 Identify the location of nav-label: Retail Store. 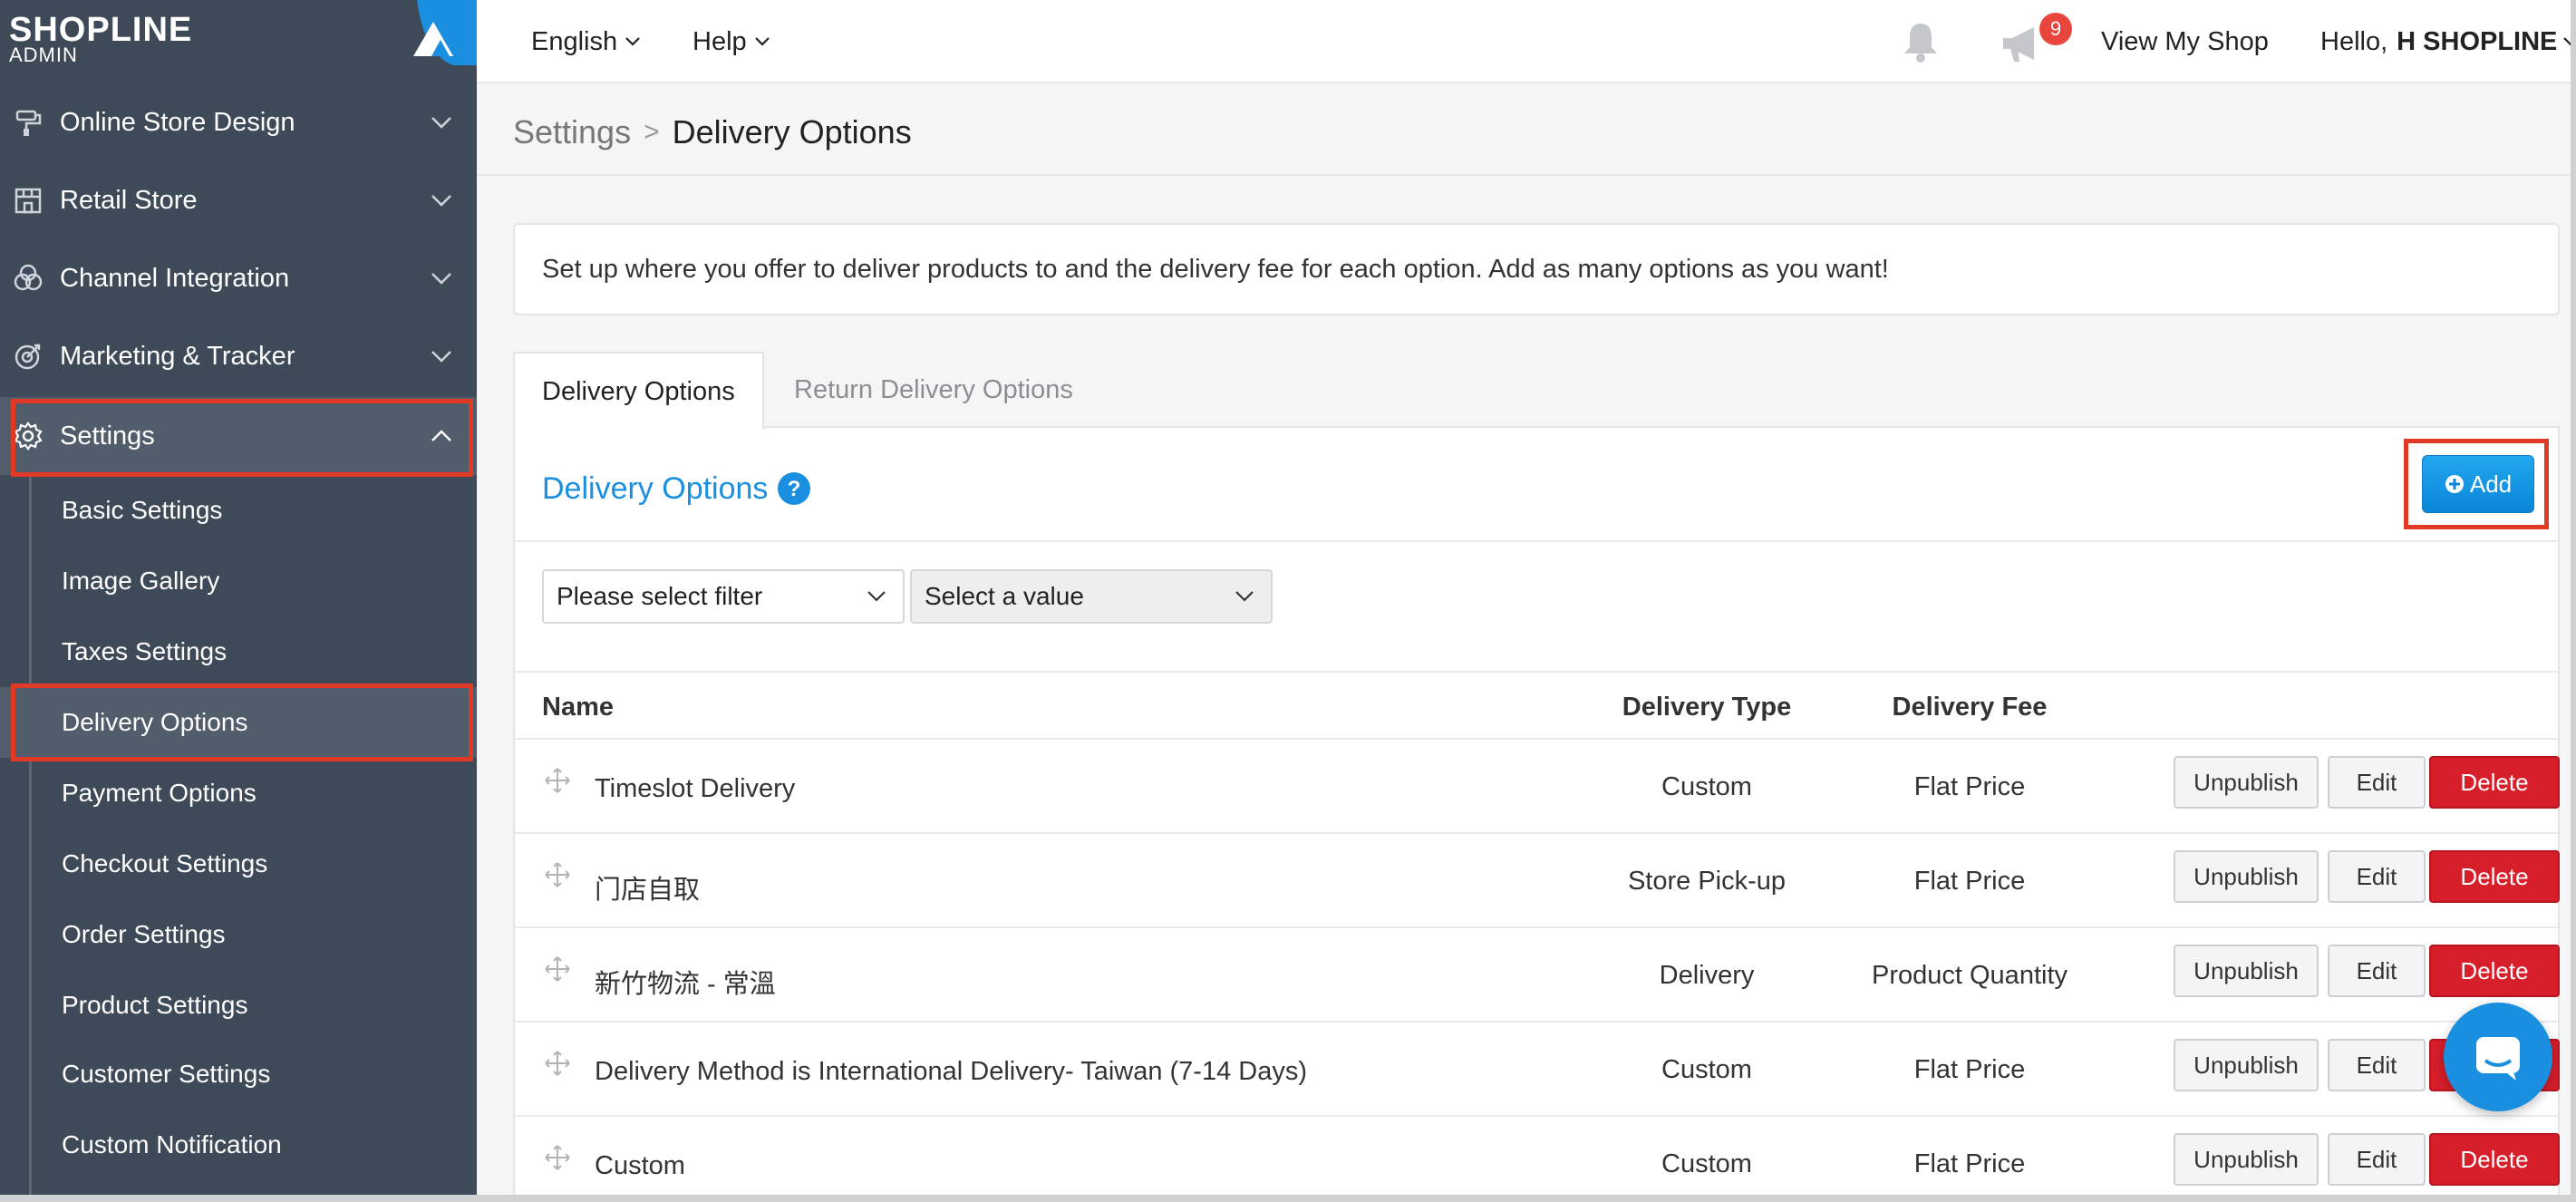
(129, 200).